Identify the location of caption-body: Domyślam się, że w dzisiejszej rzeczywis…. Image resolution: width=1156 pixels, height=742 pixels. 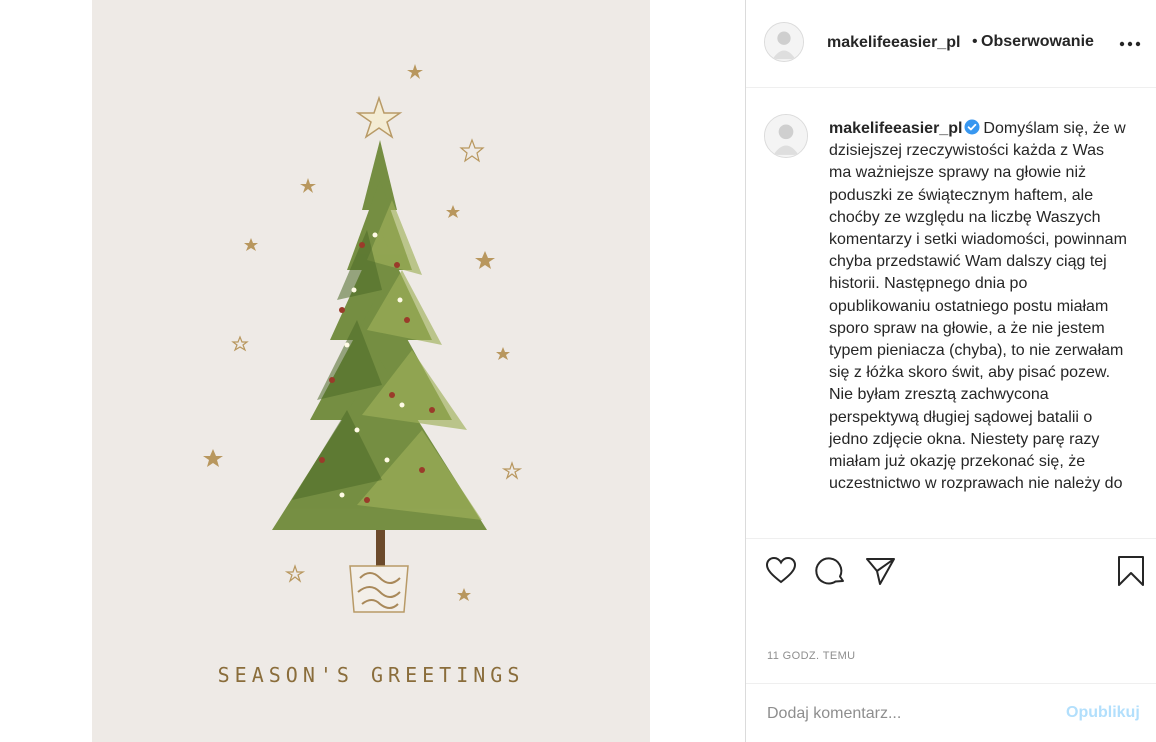
(978, 306).